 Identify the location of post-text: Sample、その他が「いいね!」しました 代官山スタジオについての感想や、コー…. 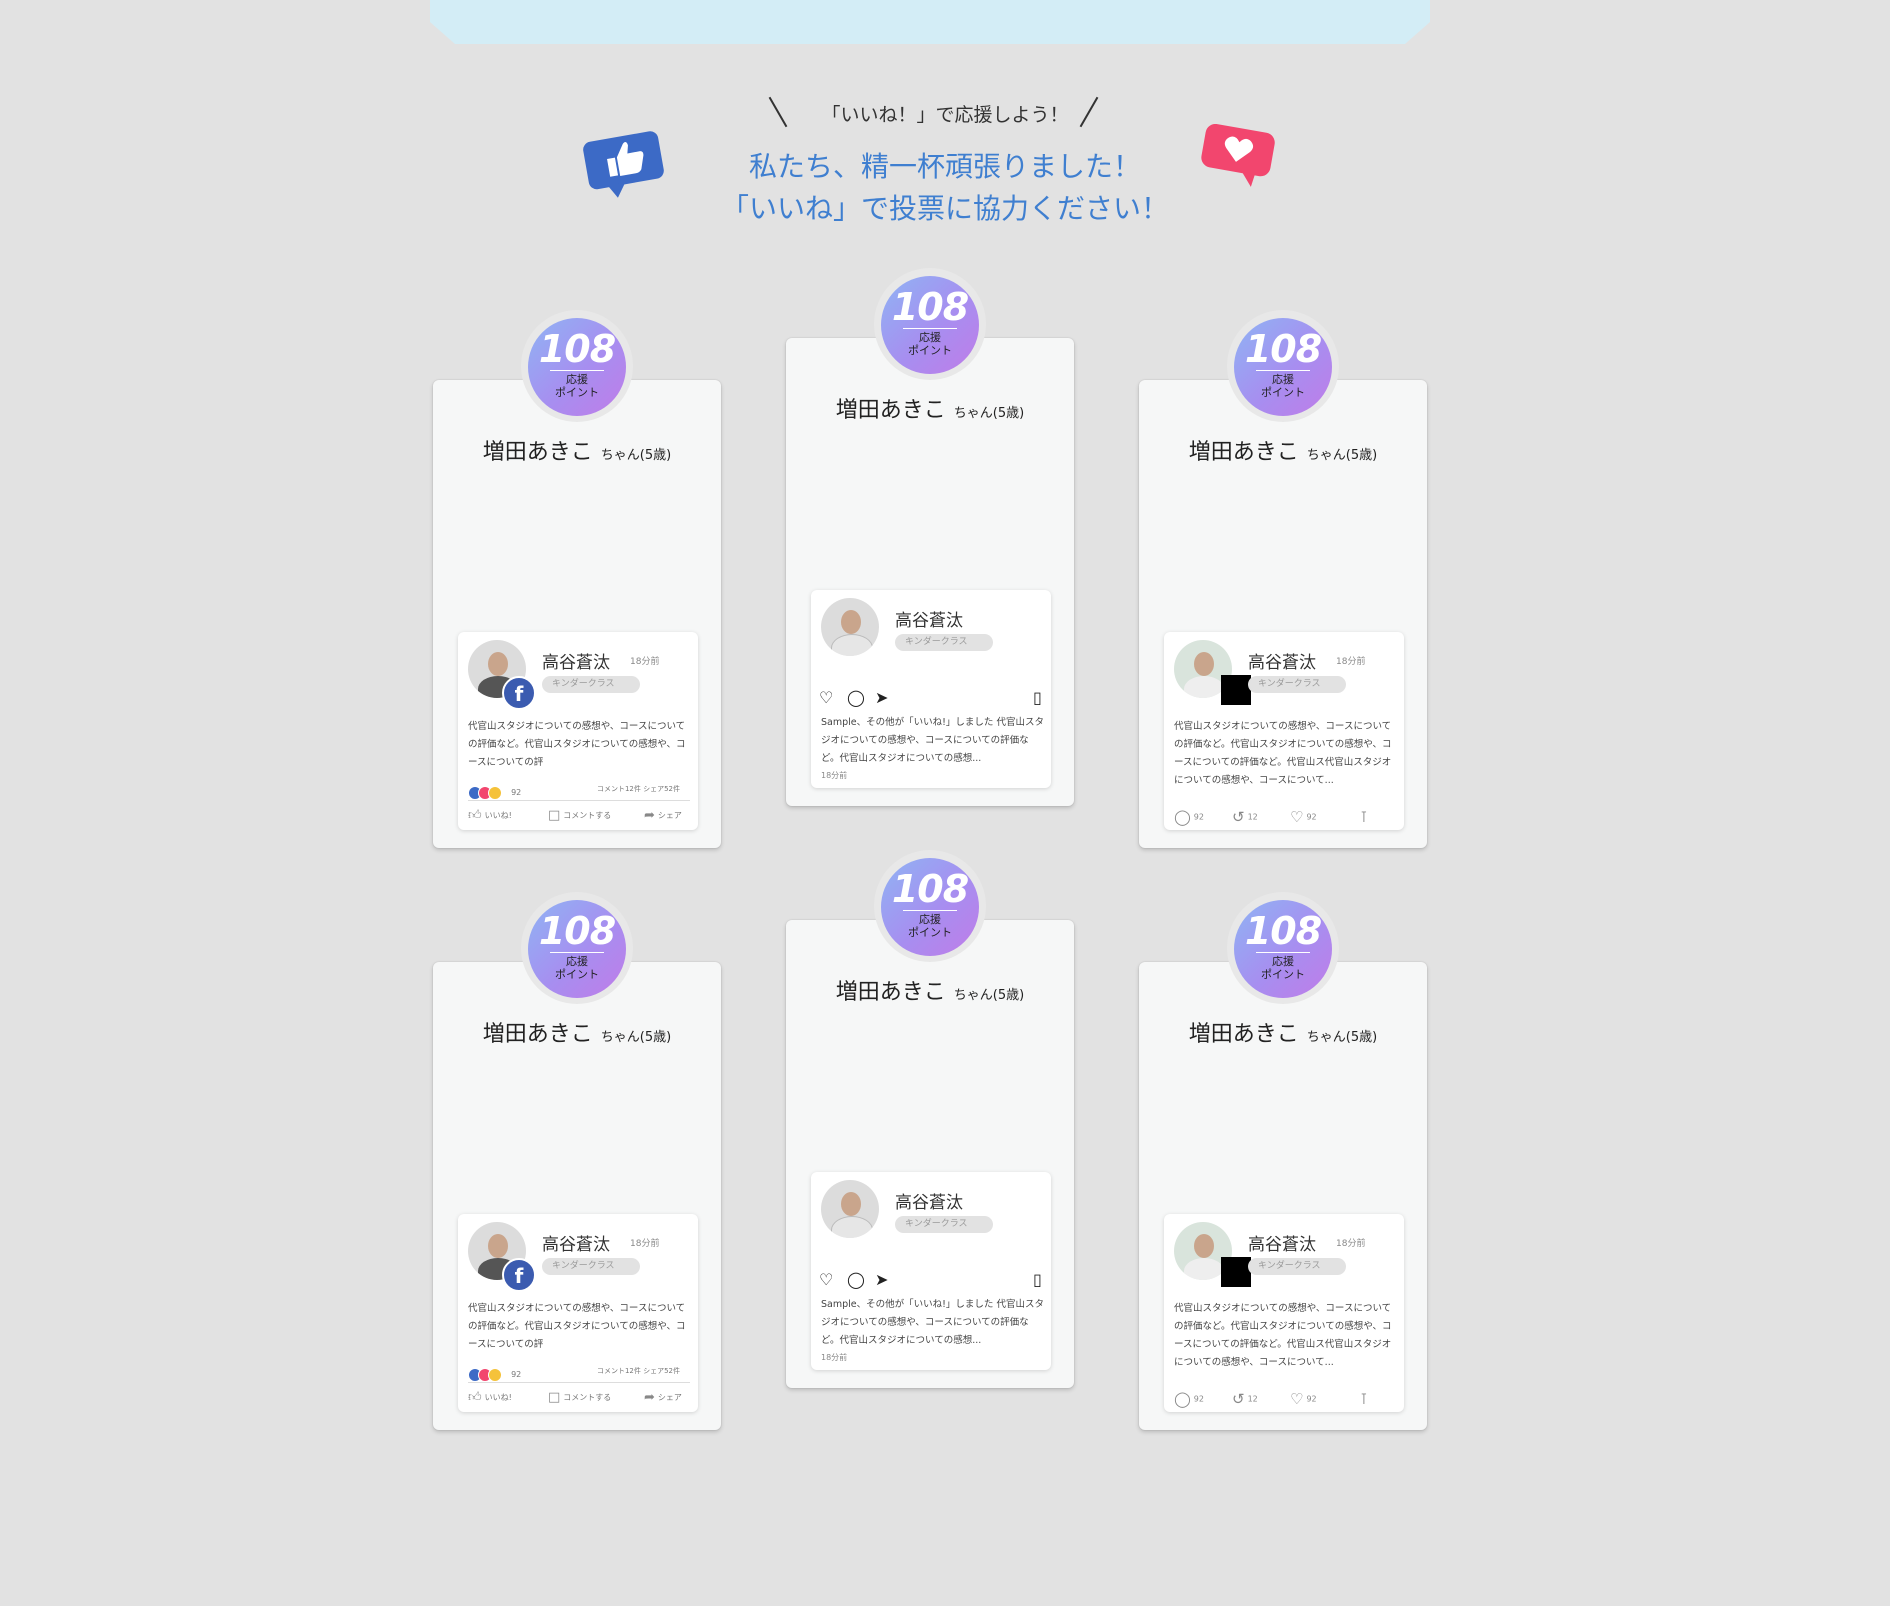
(932, 740).